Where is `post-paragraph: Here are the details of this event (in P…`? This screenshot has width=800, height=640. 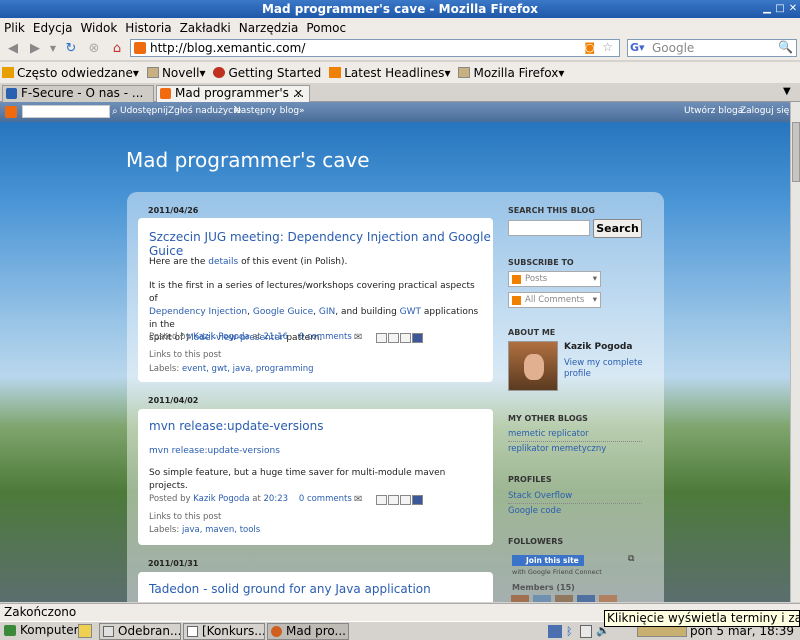 post-paragraph: Here are the details of this event (in P… is located at coordinates (248, 262).